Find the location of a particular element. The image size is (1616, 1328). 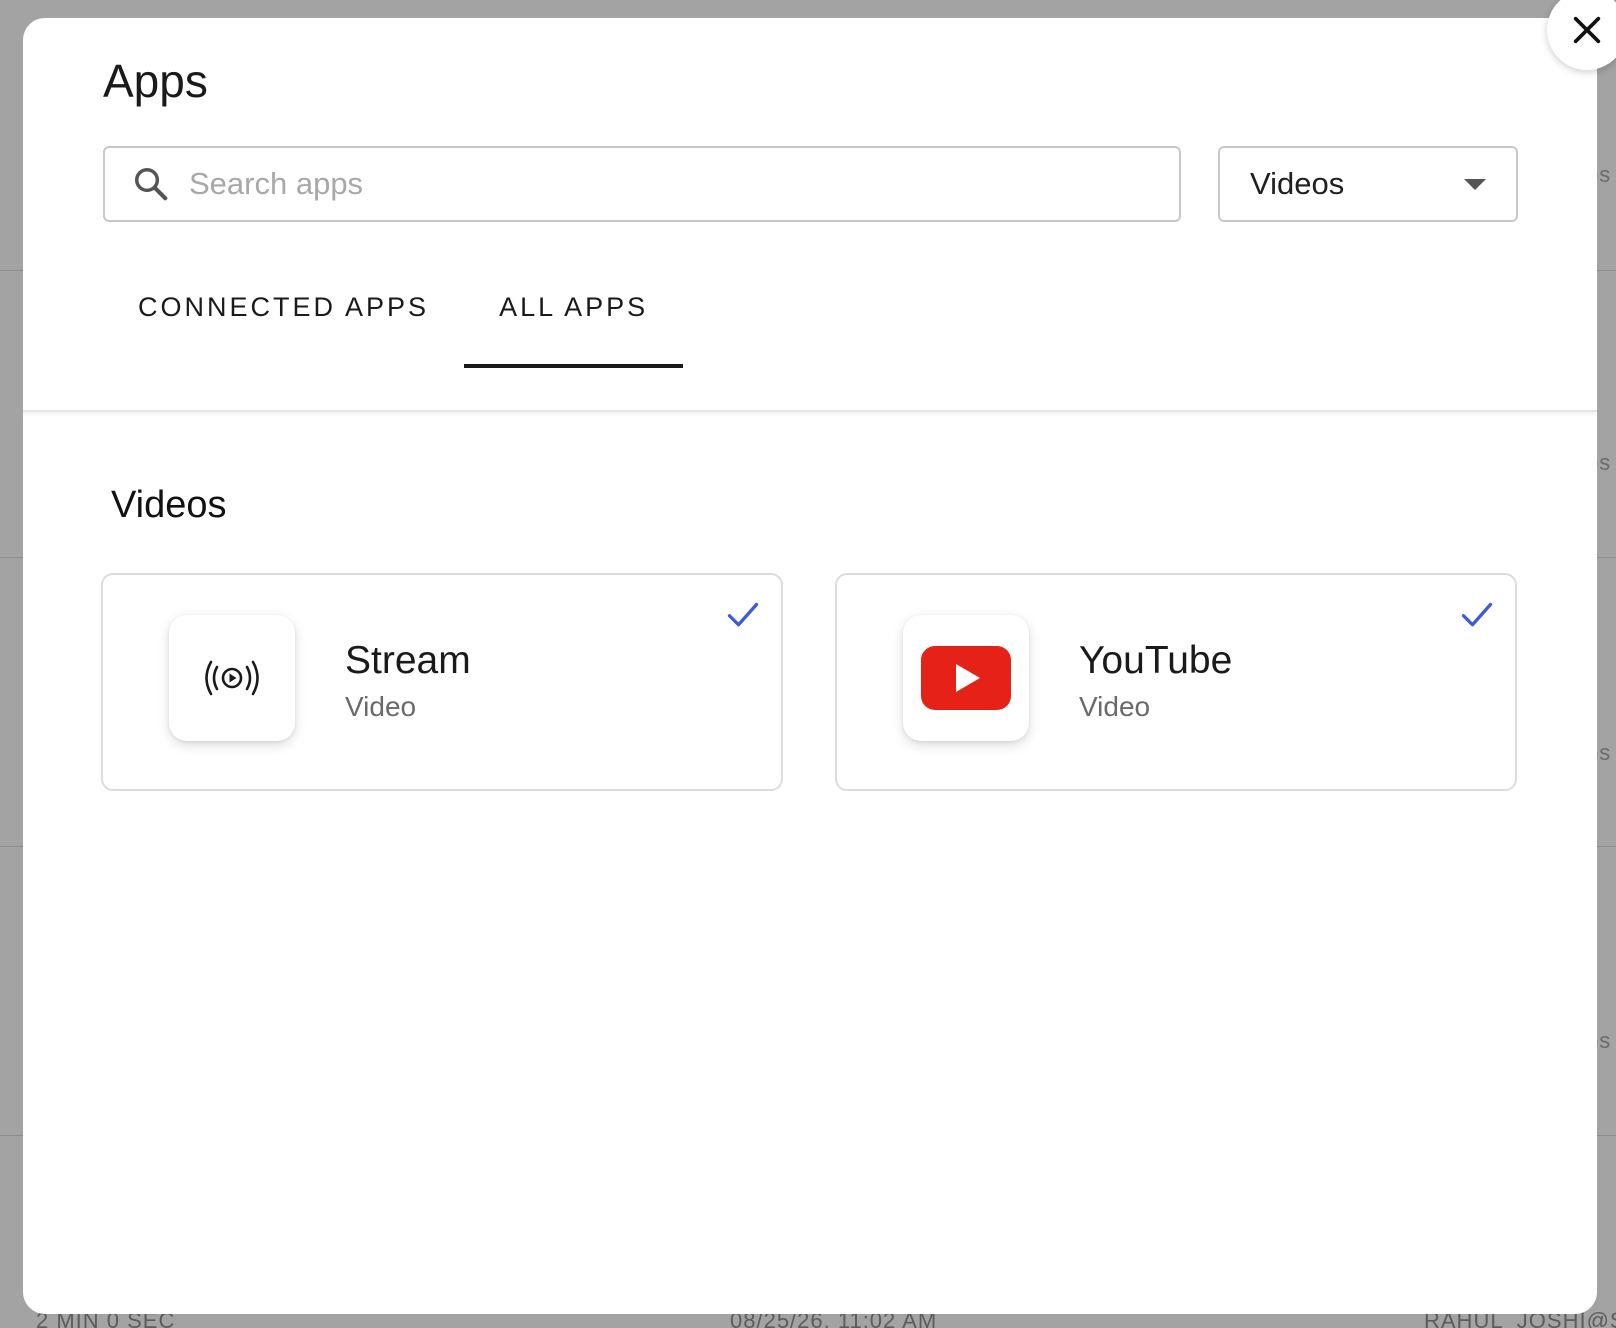

search-input is located at coordinates (669, 184).